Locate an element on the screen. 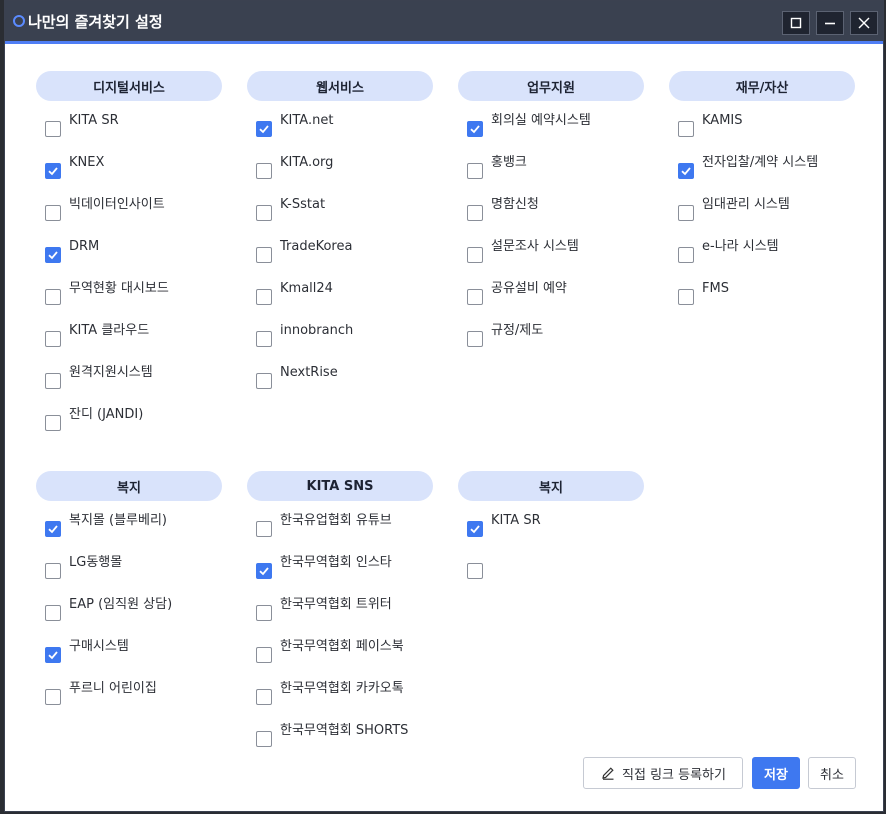 Image resolution: width=886 pixels, height=814 pixels. register-link-button: 직접 링크 등록하기 is located at coordinates (663, 773).